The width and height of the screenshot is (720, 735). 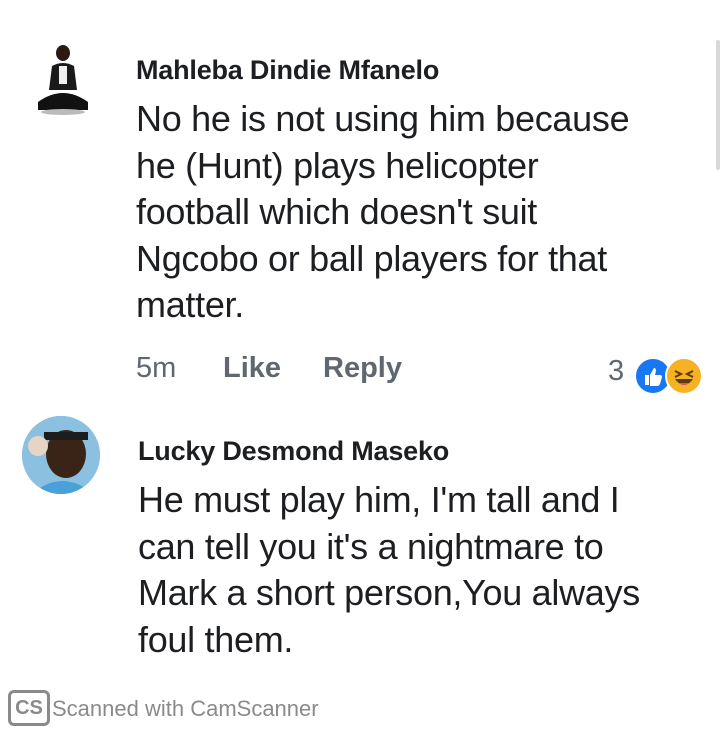 I want to click on camscanner-logo: CS, so click(x=29, y=708).